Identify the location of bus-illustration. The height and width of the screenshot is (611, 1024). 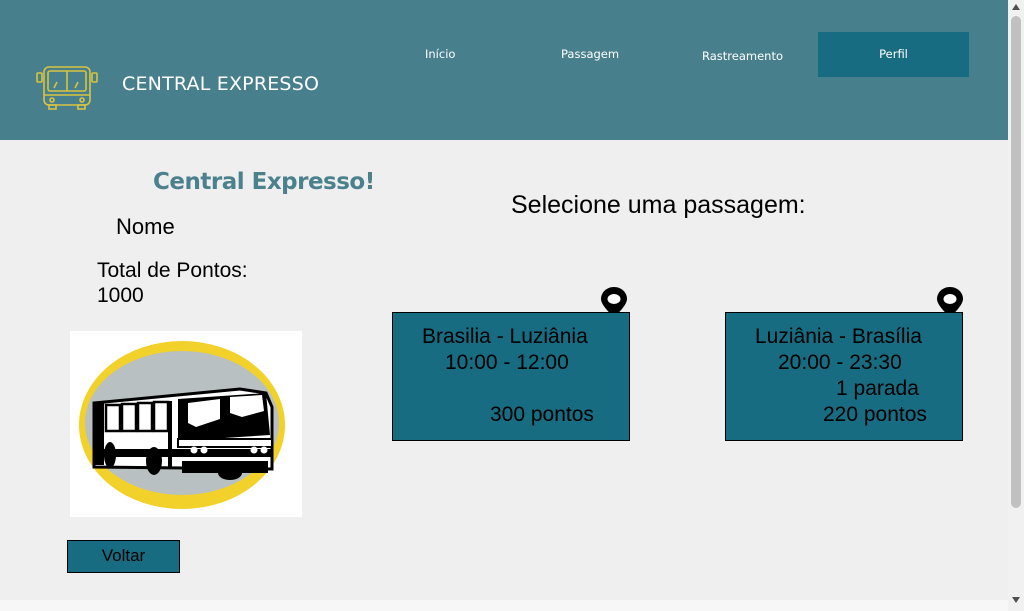
(186, 424).